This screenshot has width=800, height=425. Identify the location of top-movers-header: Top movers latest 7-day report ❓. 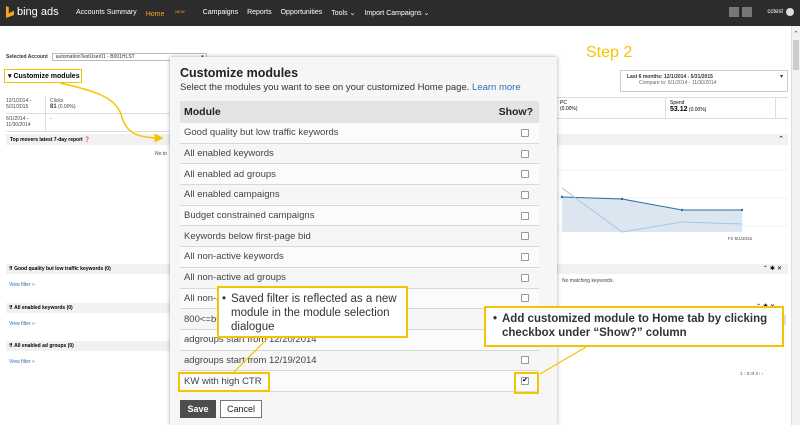
(88, 139).